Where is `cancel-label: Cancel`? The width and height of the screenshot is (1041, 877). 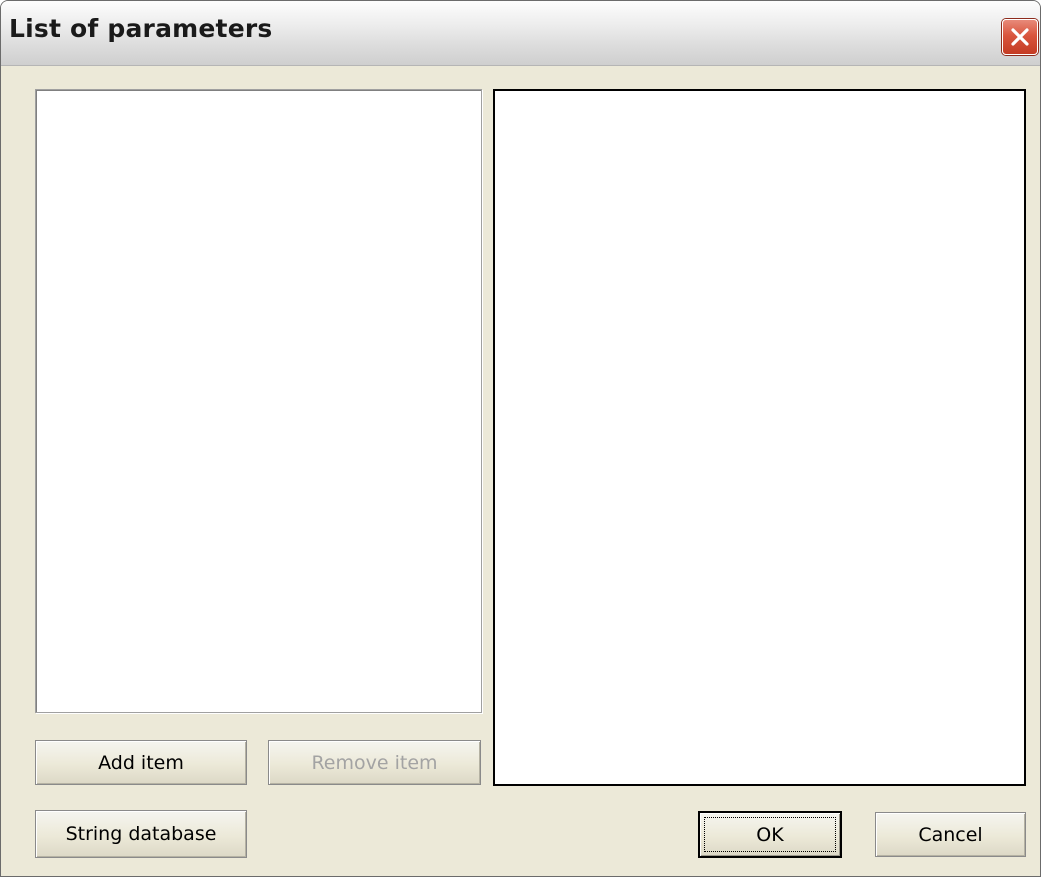
cancel-label: Cancel is located at coordinates (950, 834).